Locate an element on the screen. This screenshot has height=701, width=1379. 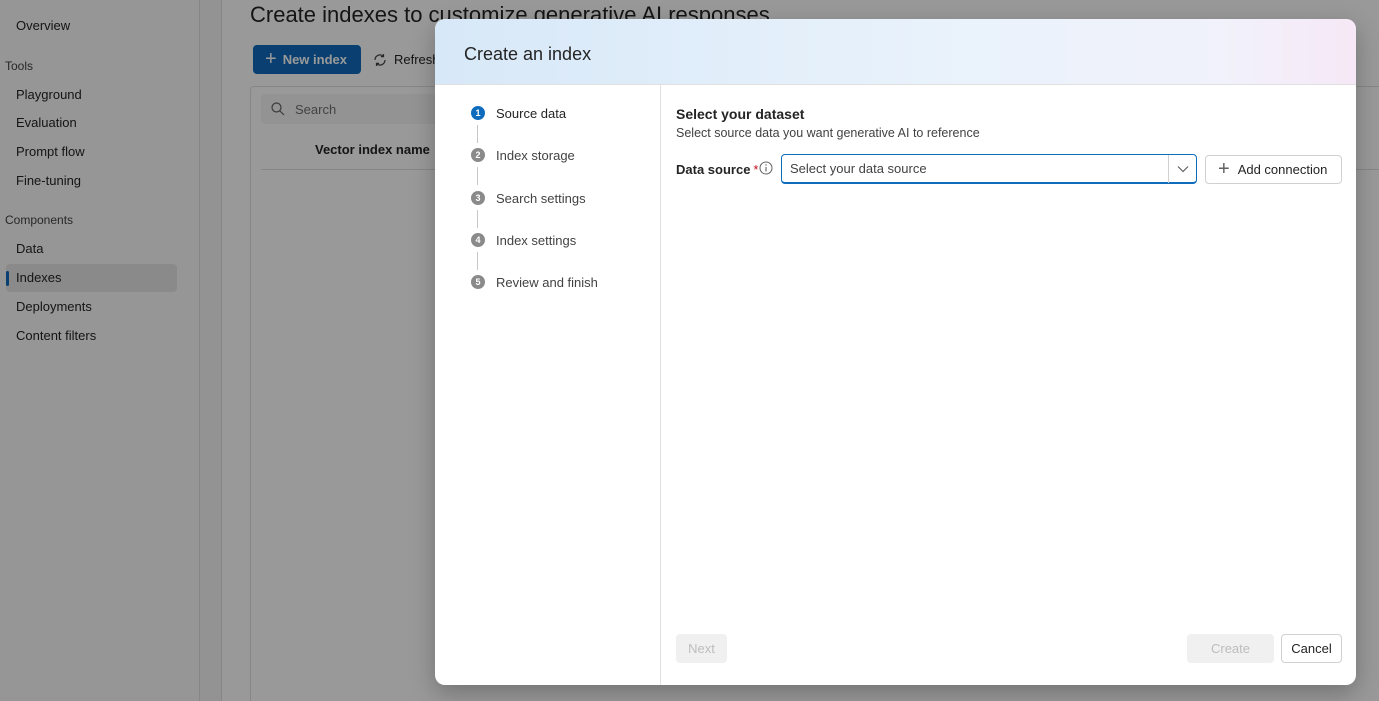
add-connection-button: + Add connection is located at coordinates (1273, 169).